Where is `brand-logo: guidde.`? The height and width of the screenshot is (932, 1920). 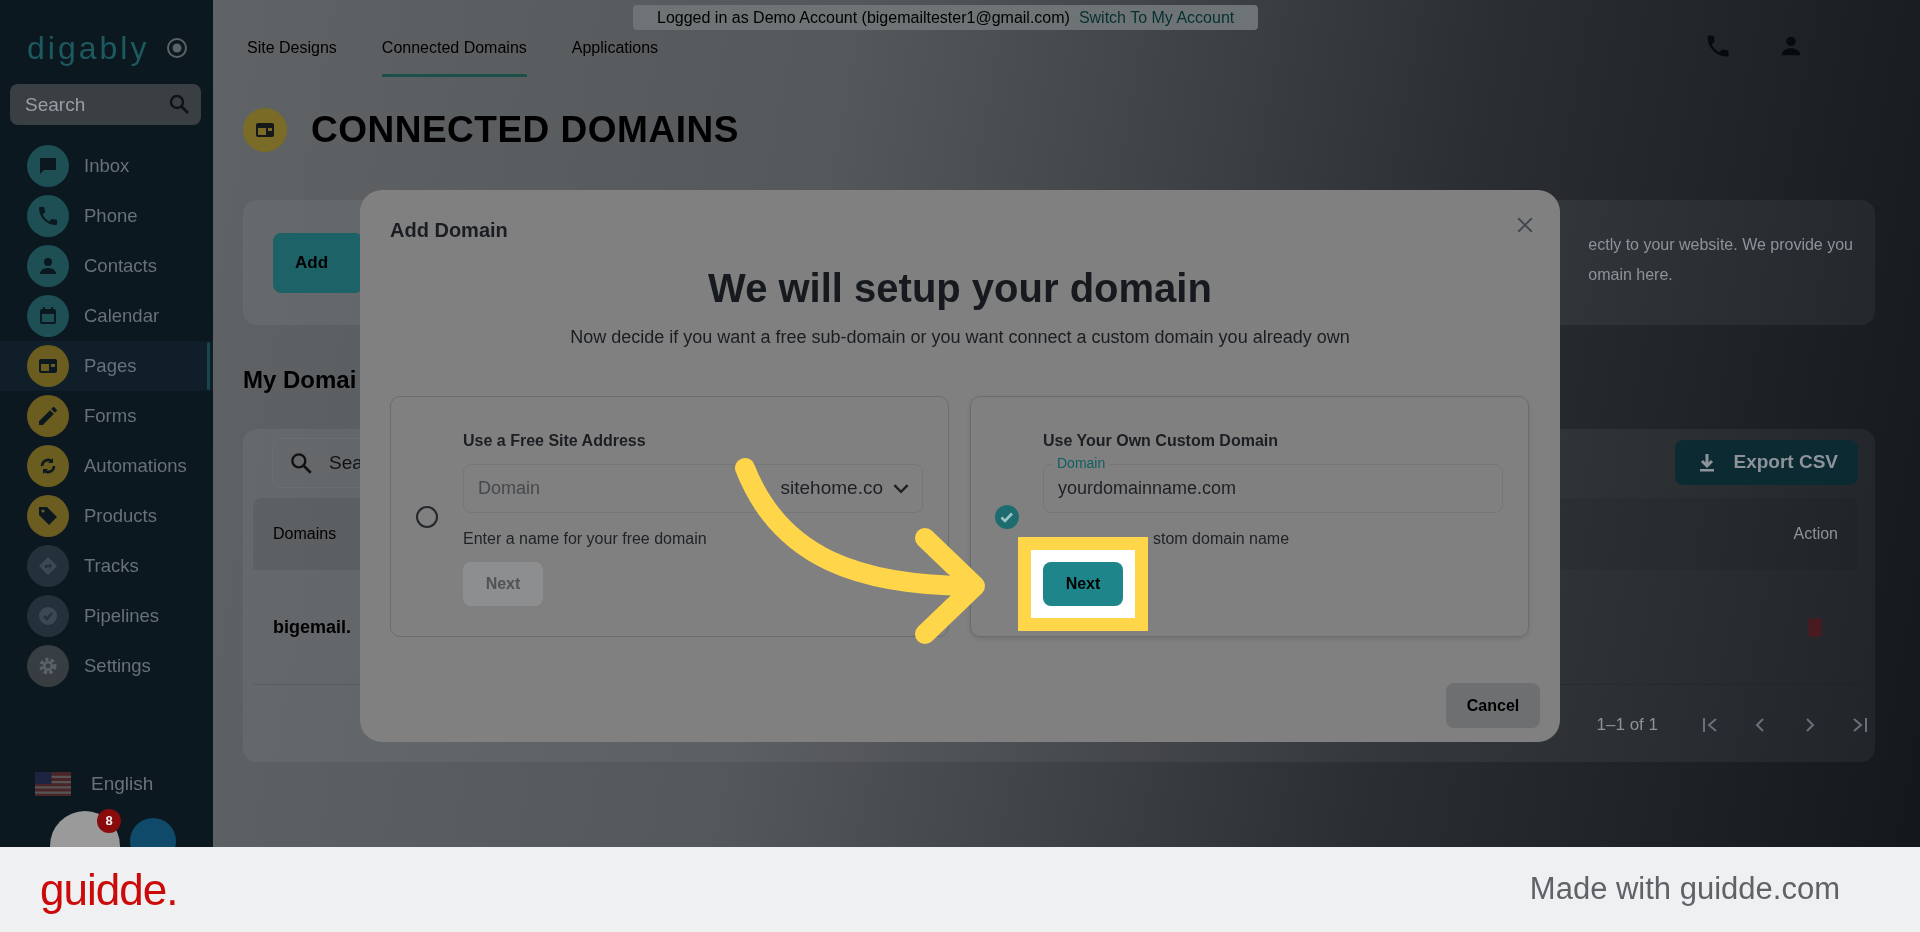
brand-logo: guidde. is located at coordinates (109, 889).